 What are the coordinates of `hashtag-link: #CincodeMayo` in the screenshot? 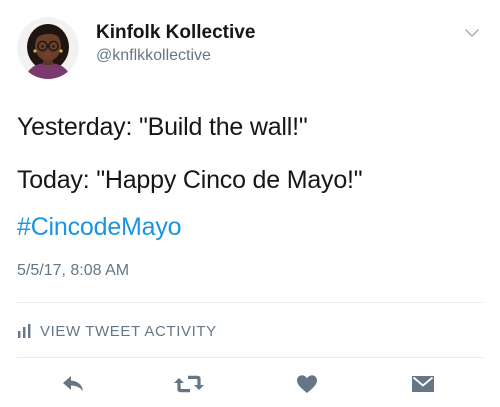 It's located at (99, 227).